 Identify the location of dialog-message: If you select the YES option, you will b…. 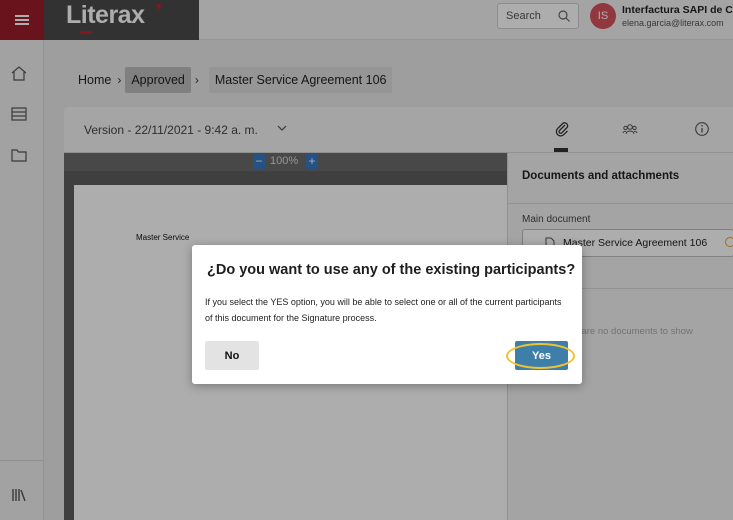
(383, 310).